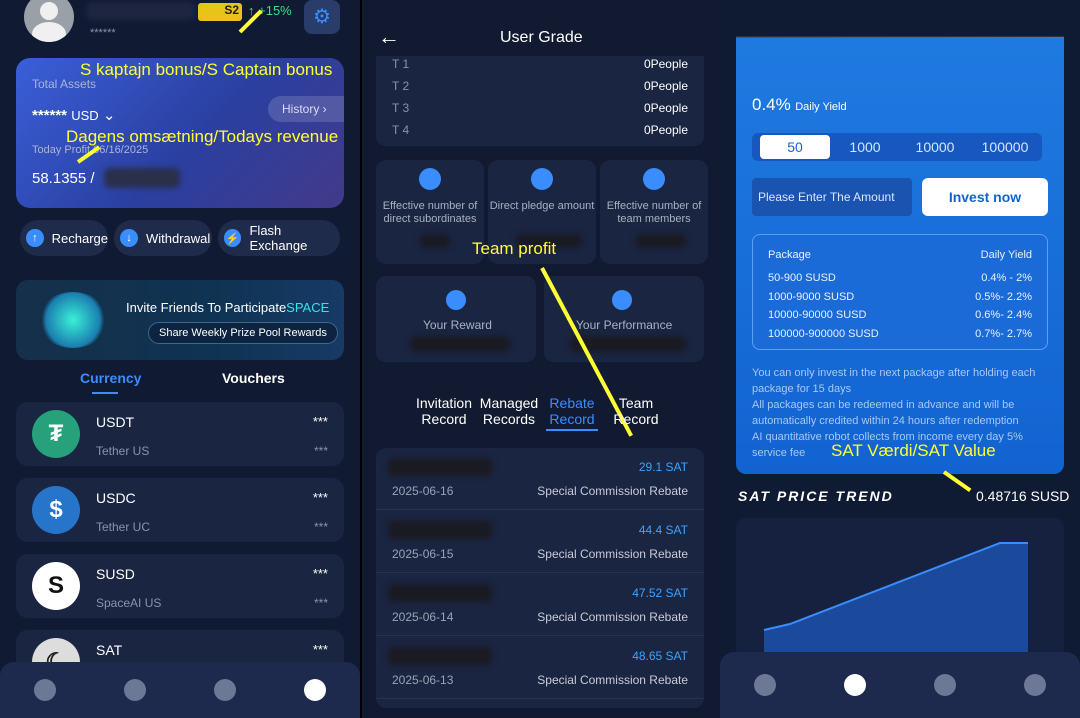 This screenshot has height=718, width=1080. What do you see at coordinates (180, 586) in the screenshot?
I see `coin-row-susd: S SUSD SpaceAI US *** ***` at bounding box center [180, 586].